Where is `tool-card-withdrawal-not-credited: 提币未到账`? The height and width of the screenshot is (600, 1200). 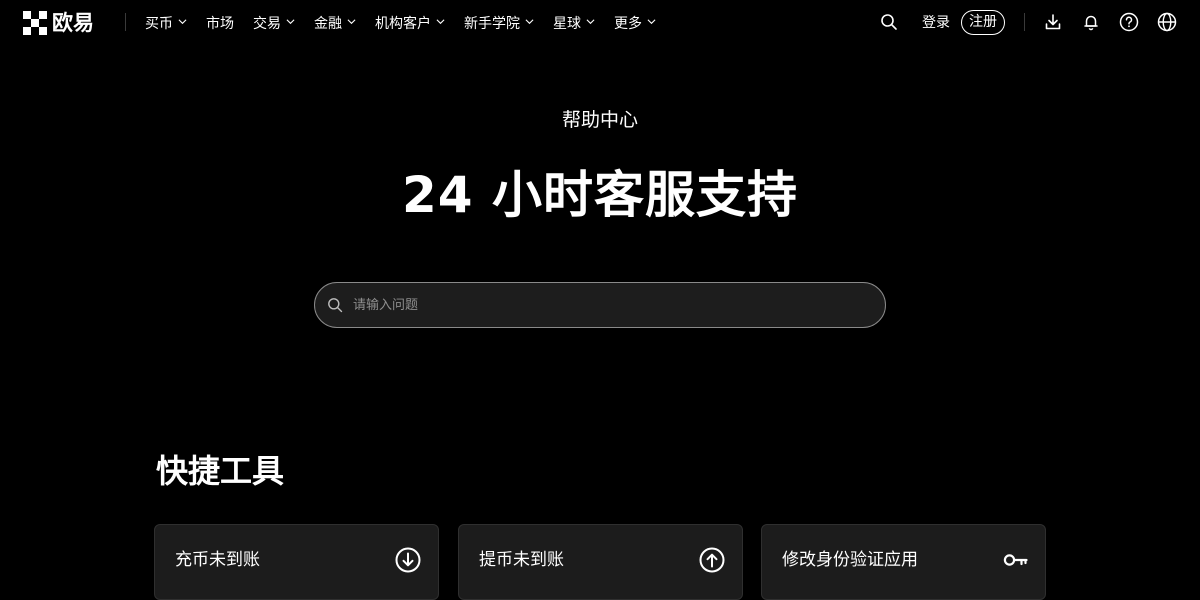
tool-card-withdrawal-not-credited: 提币未到账 is located at coordinates (600, 562).